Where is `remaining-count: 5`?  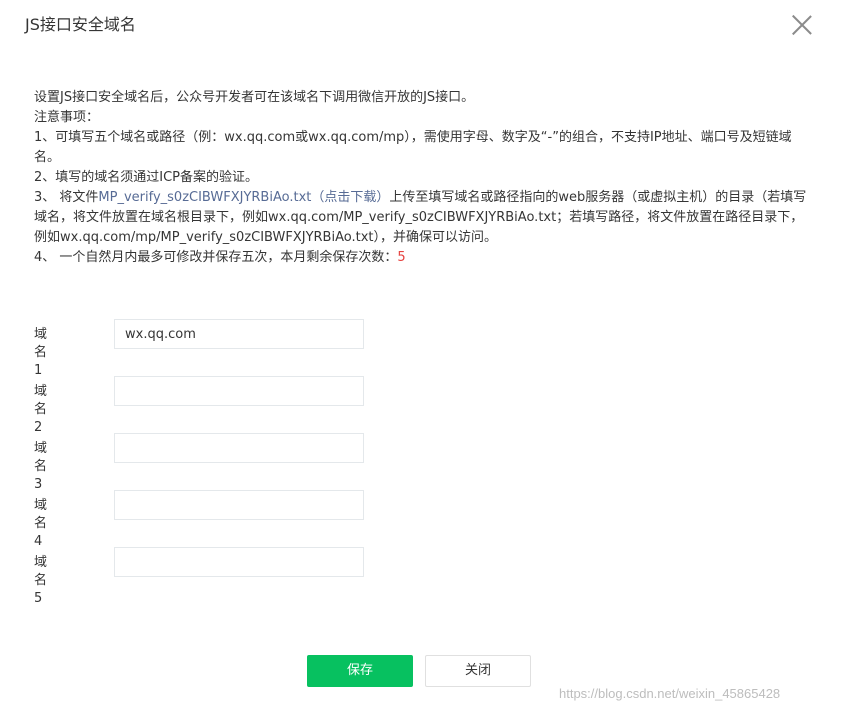 remaining-count: 5 is located at coordinates (401, 257).